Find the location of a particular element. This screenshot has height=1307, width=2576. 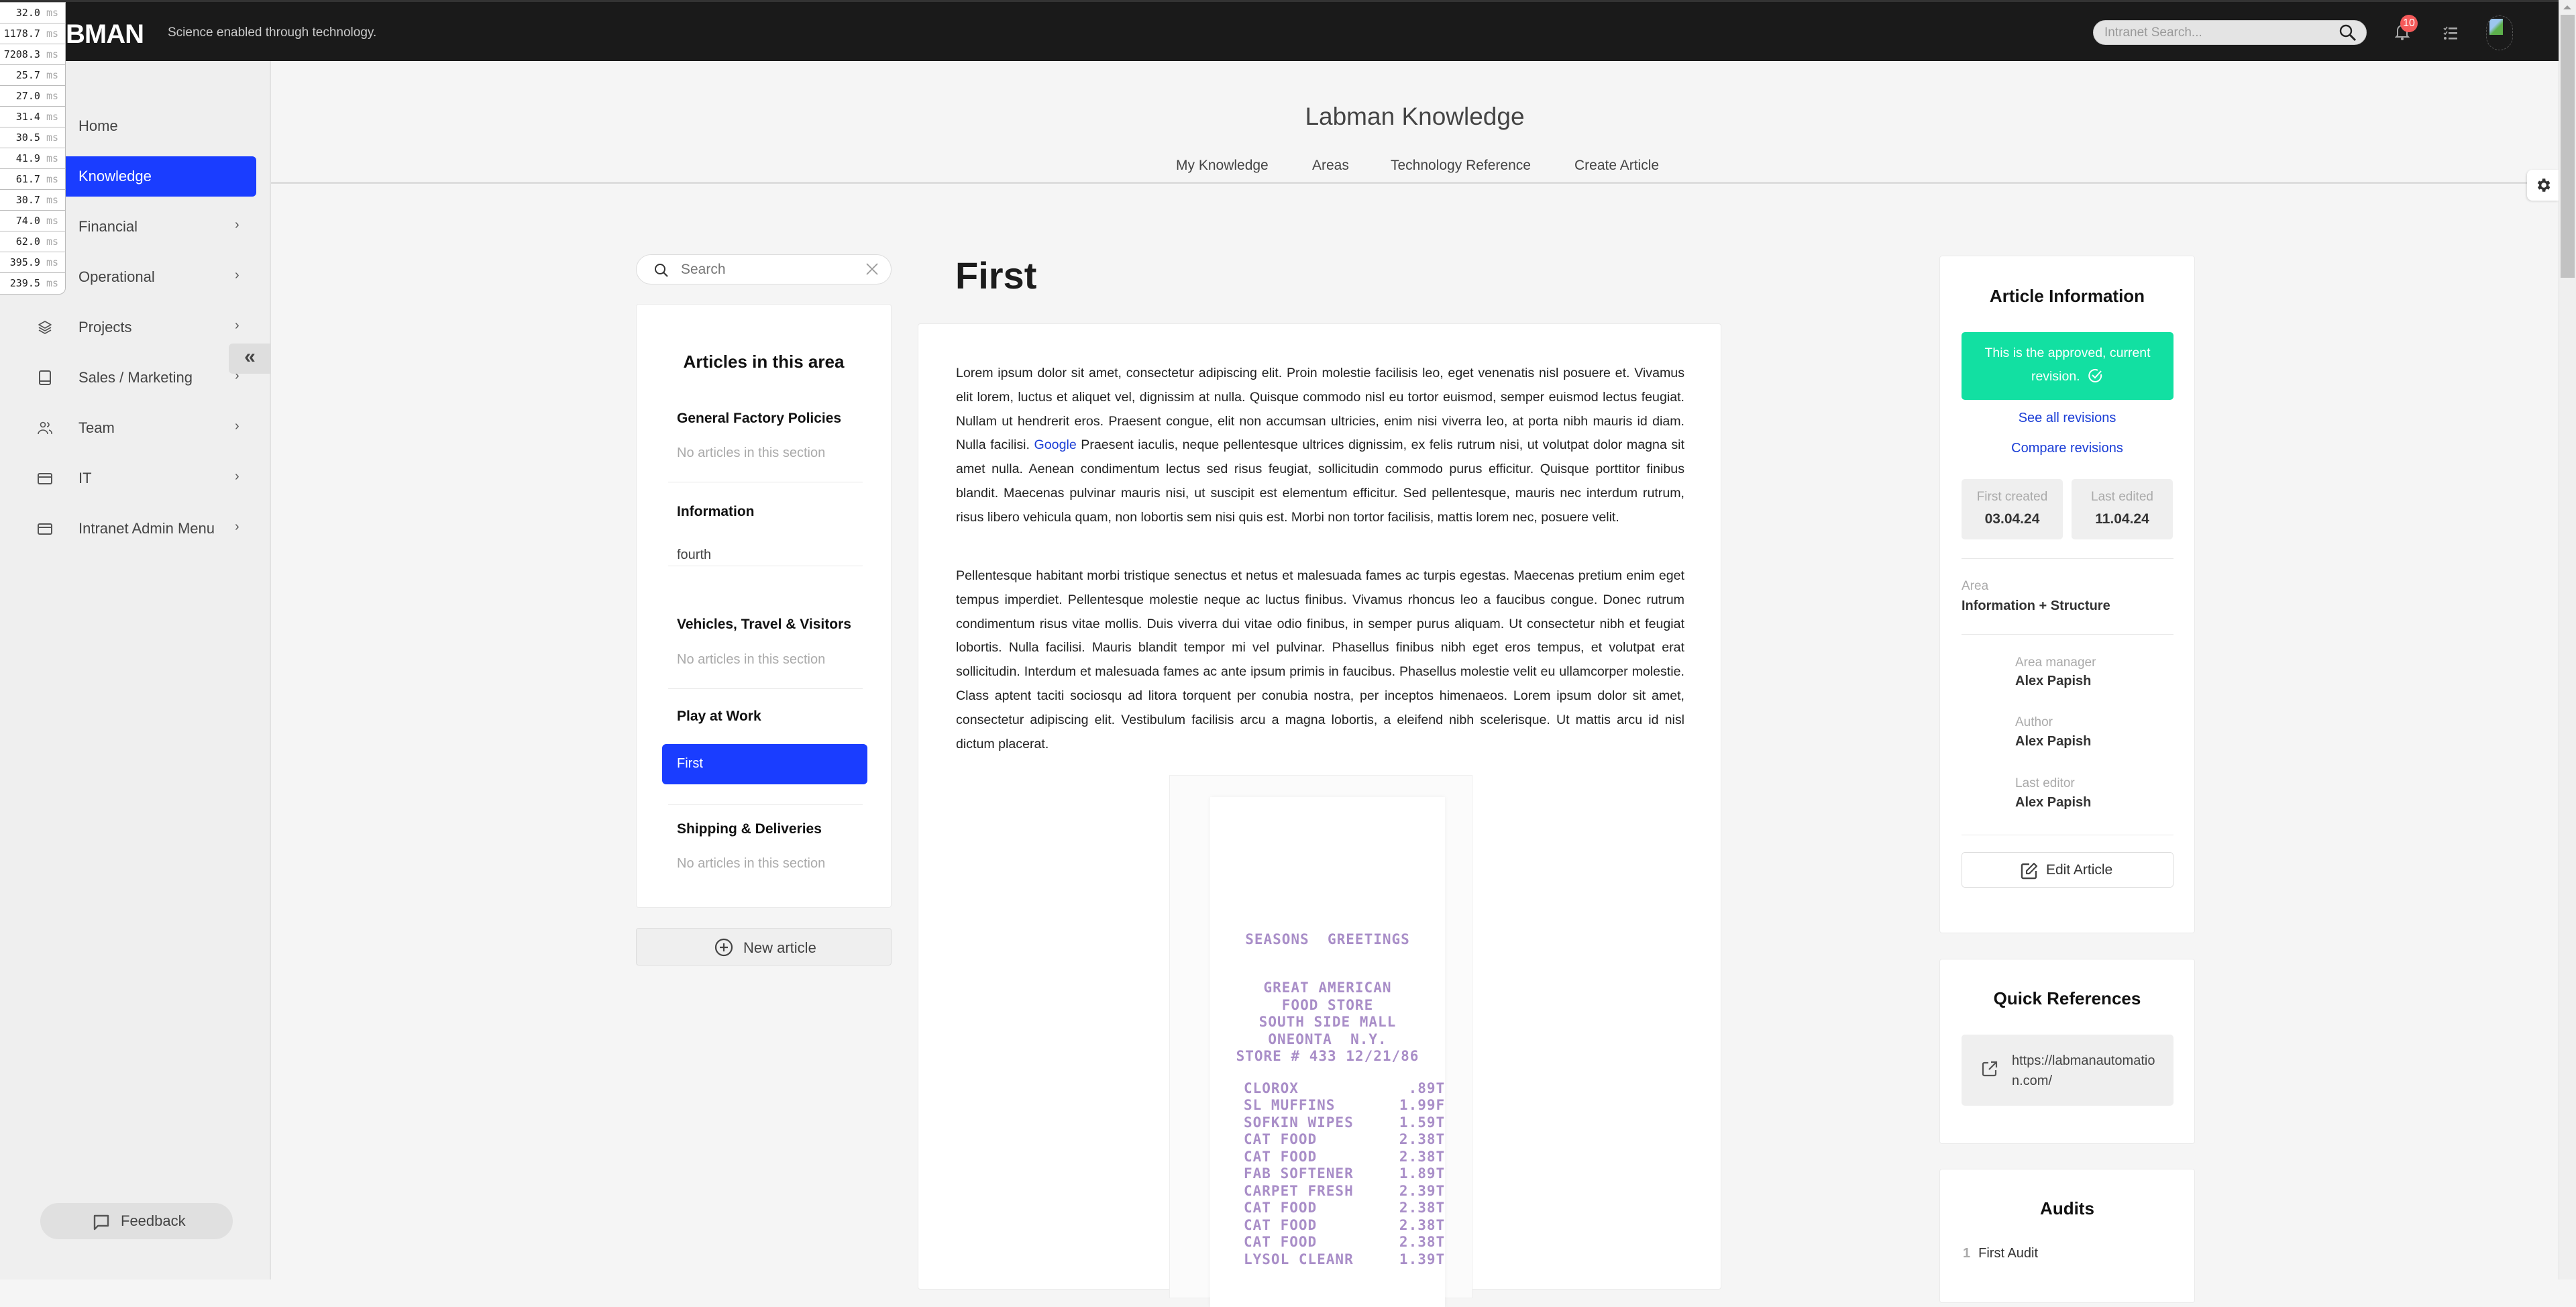

receipt-line: SOUTH SIDE MALL is located at coordinates (1327, 1022).